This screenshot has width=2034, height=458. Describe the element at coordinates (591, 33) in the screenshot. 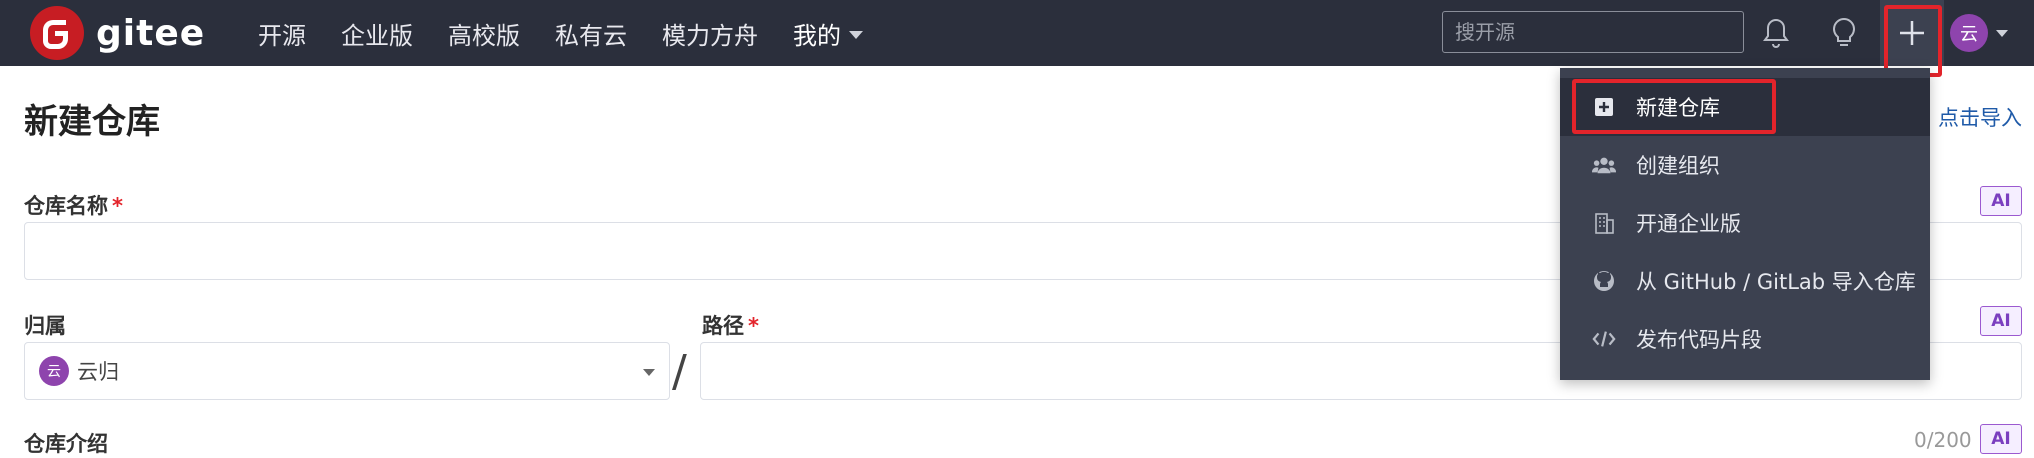

I see `nav-private-cloud: 私有云` at that location.